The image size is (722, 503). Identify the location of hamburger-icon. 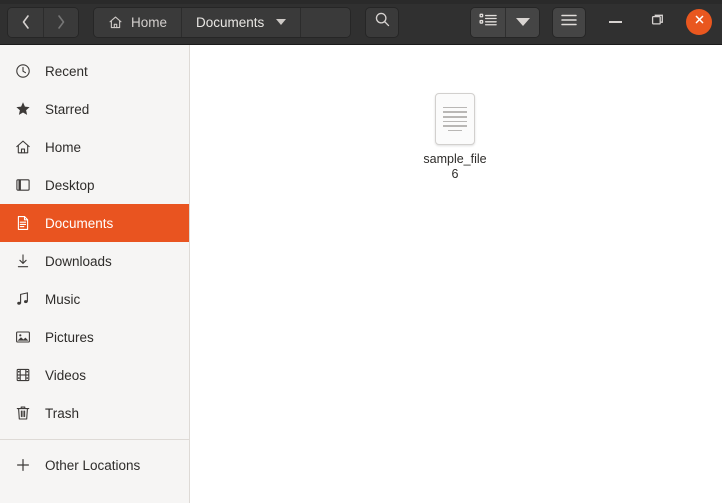
(569, 22).